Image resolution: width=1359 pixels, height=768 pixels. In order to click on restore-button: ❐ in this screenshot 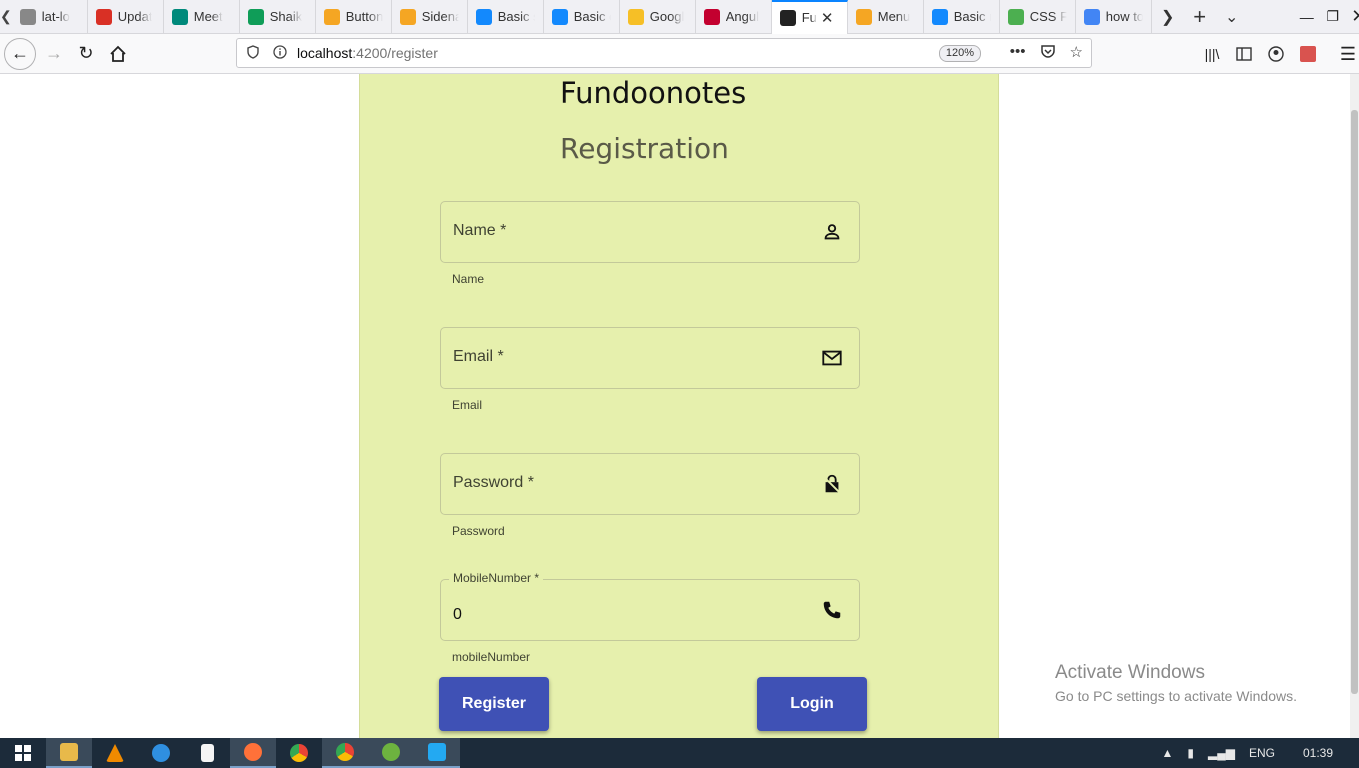, I will do `click(1333, 17)`.